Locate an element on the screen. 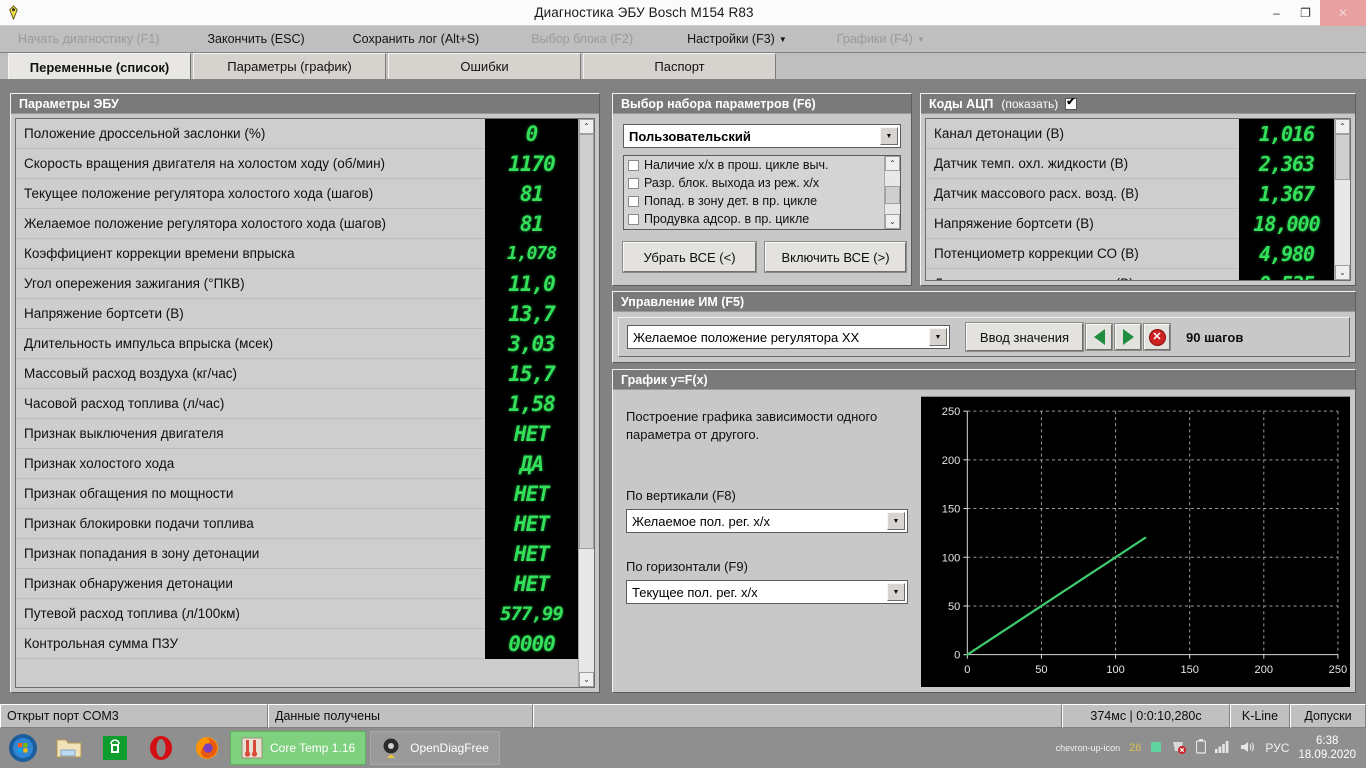  table-row: Признак холостого хода ДА is located at coordinates (297, 463).